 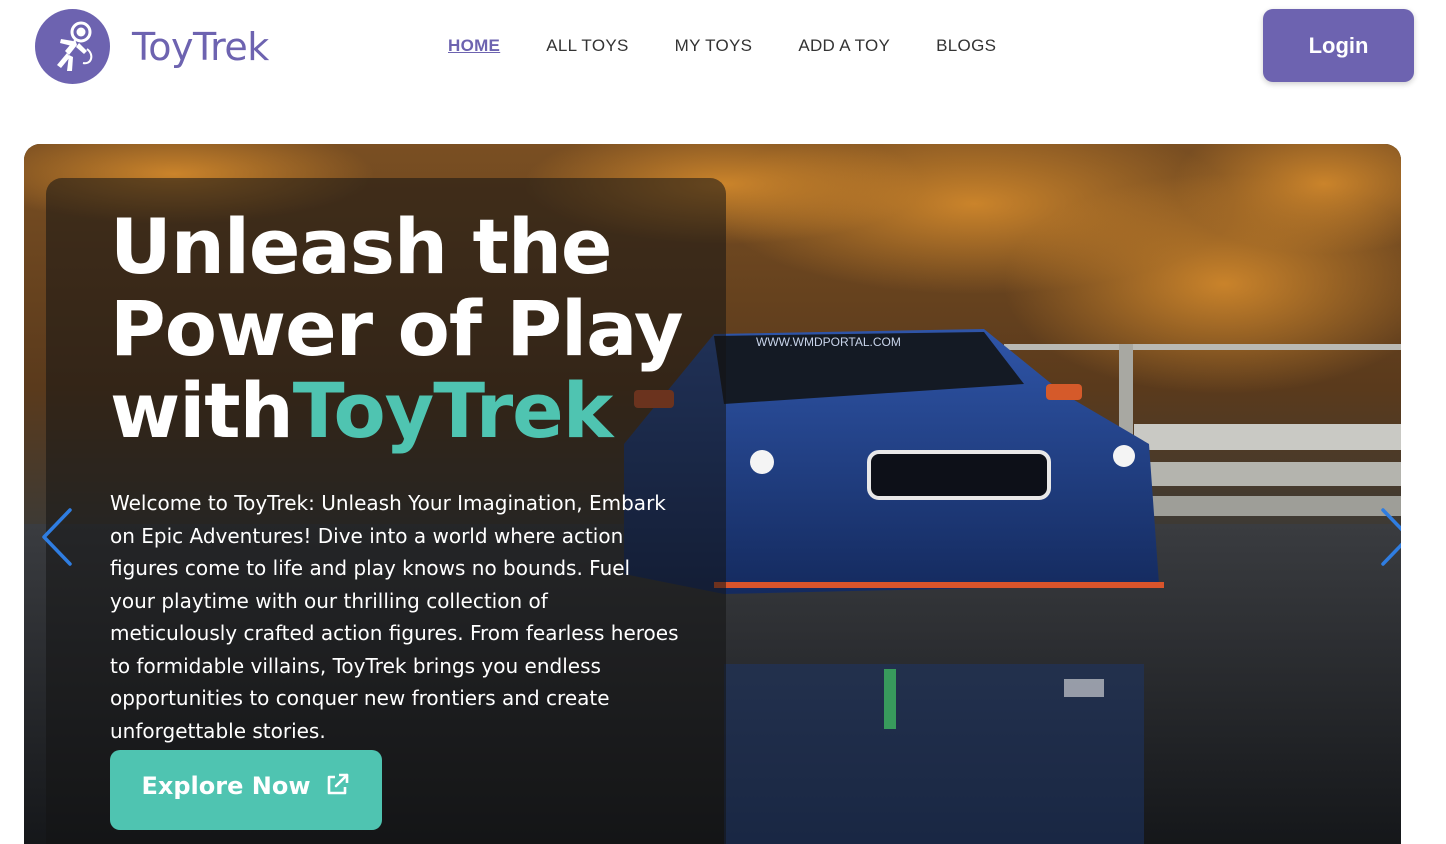 I want to click on headline-accent: ToyTrek, so click(x=453, y=410).